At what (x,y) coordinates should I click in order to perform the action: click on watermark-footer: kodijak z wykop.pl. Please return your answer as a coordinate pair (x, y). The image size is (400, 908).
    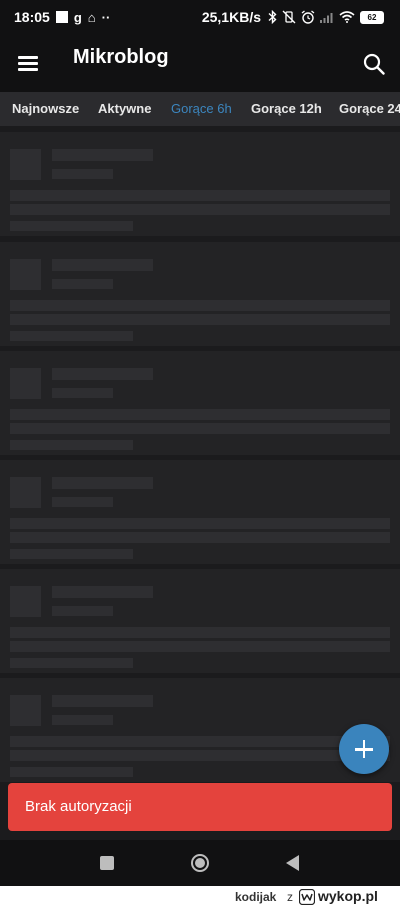
    Looking at the image, I should click on (200, 897).